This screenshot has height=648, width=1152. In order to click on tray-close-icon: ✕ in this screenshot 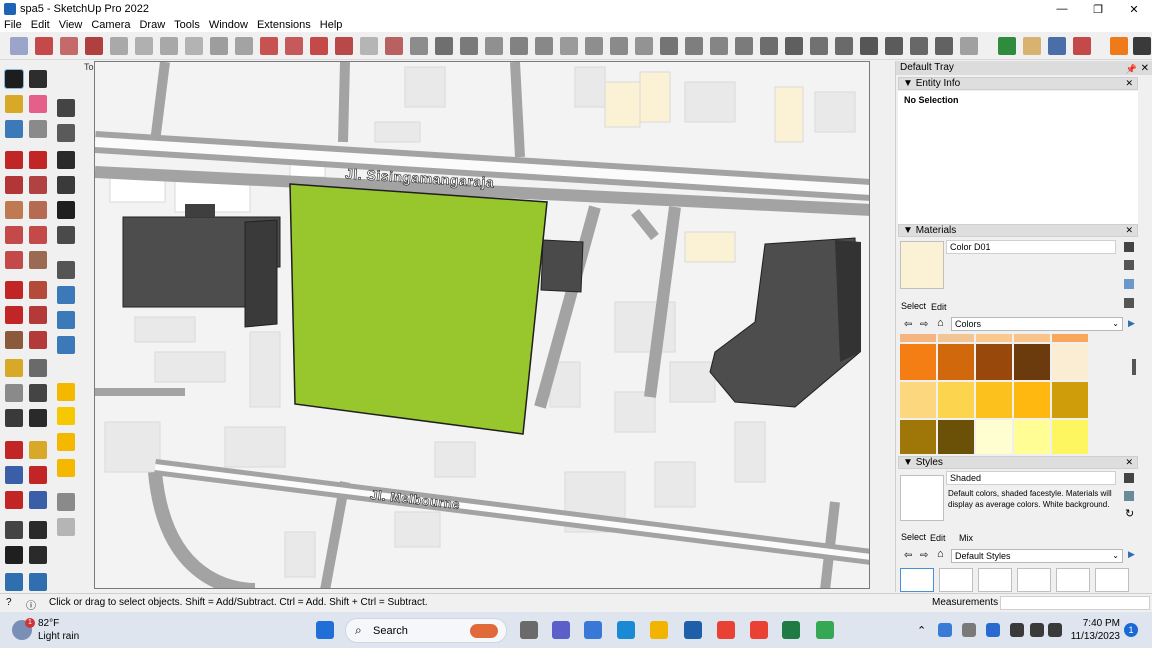, I will do `click(1145, 69)`.